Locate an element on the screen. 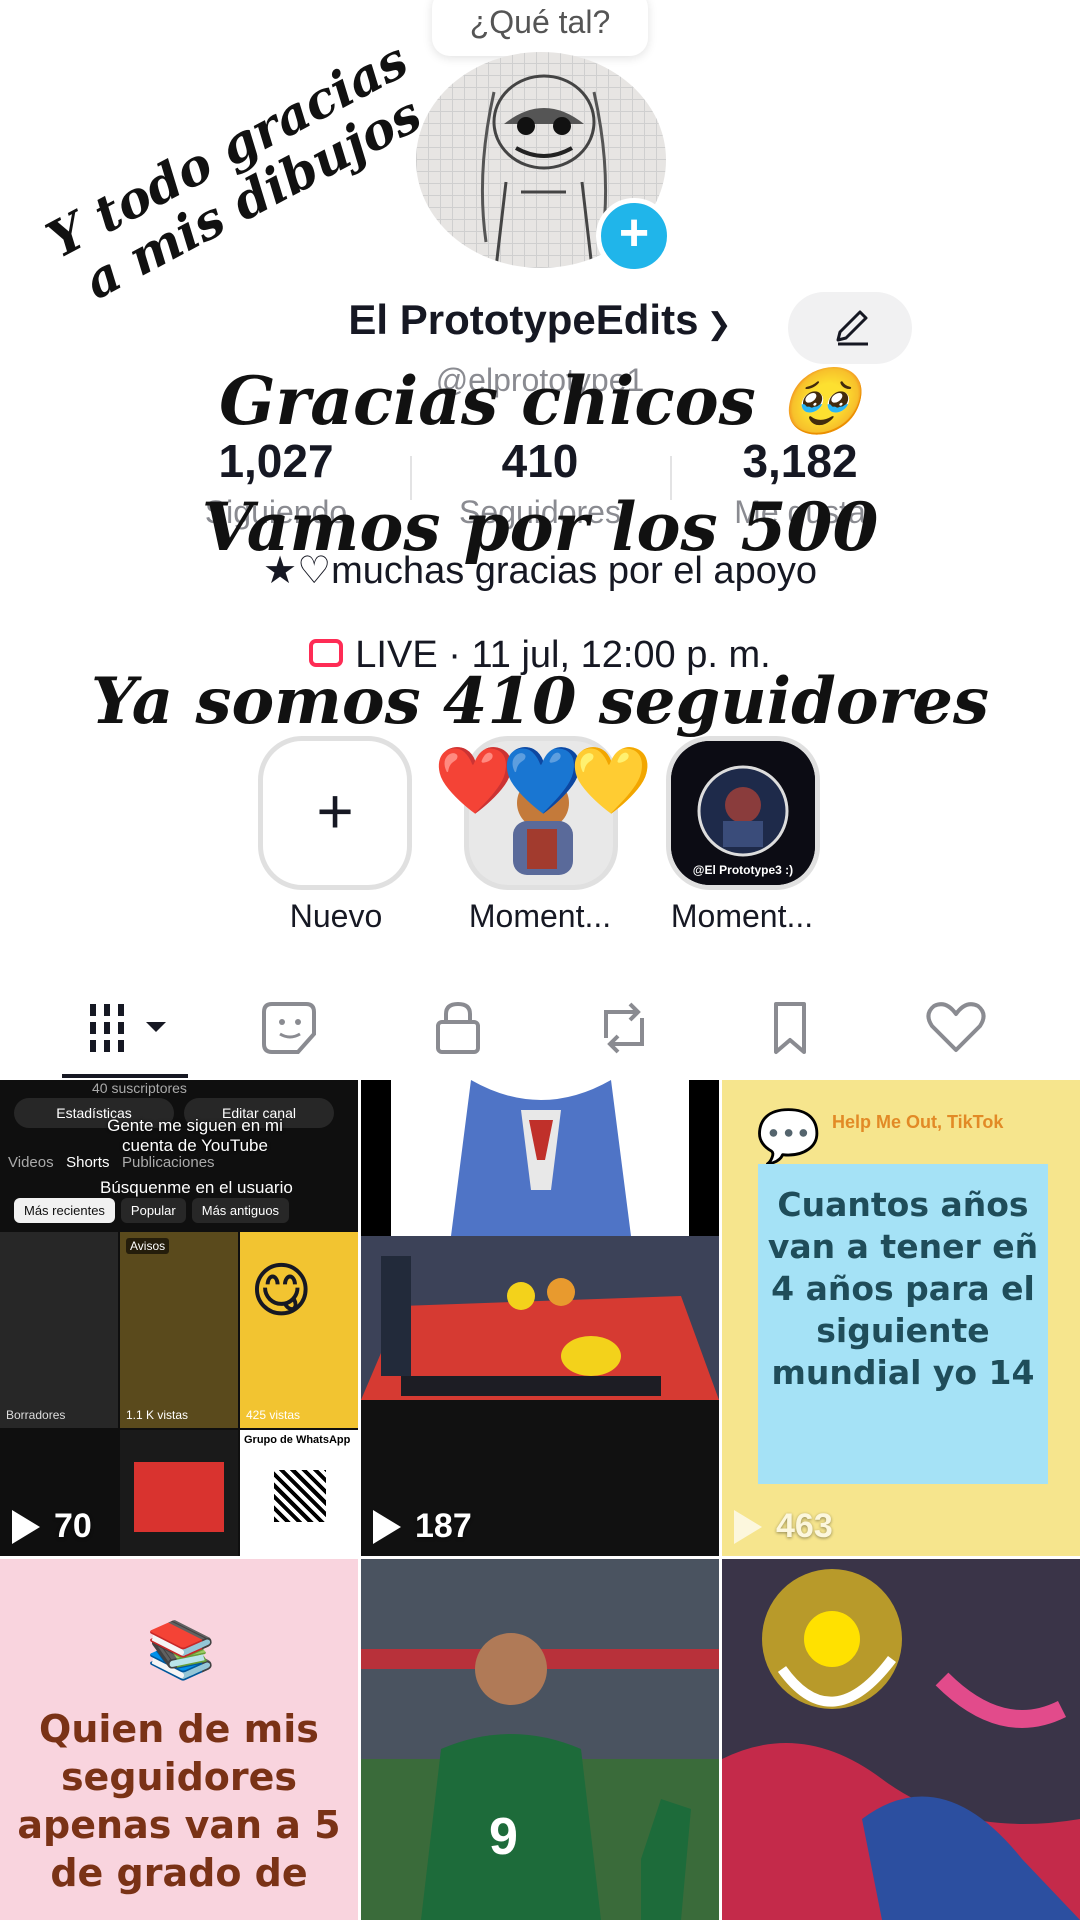 The image size is (1080, 1920). plus-icon: + is located at coordinates (335, 811).